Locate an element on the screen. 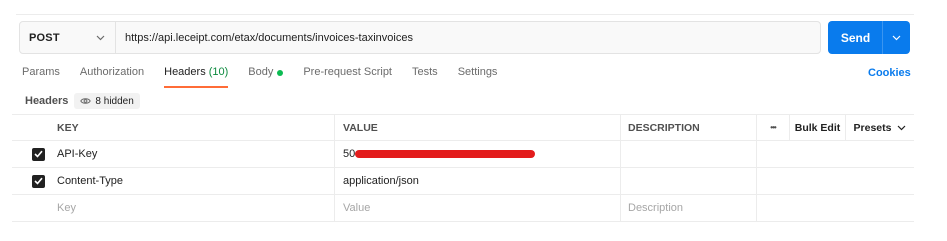 This screenshot has height=241, width=947. new-key-input: Key is located at coordinates (192, 208).